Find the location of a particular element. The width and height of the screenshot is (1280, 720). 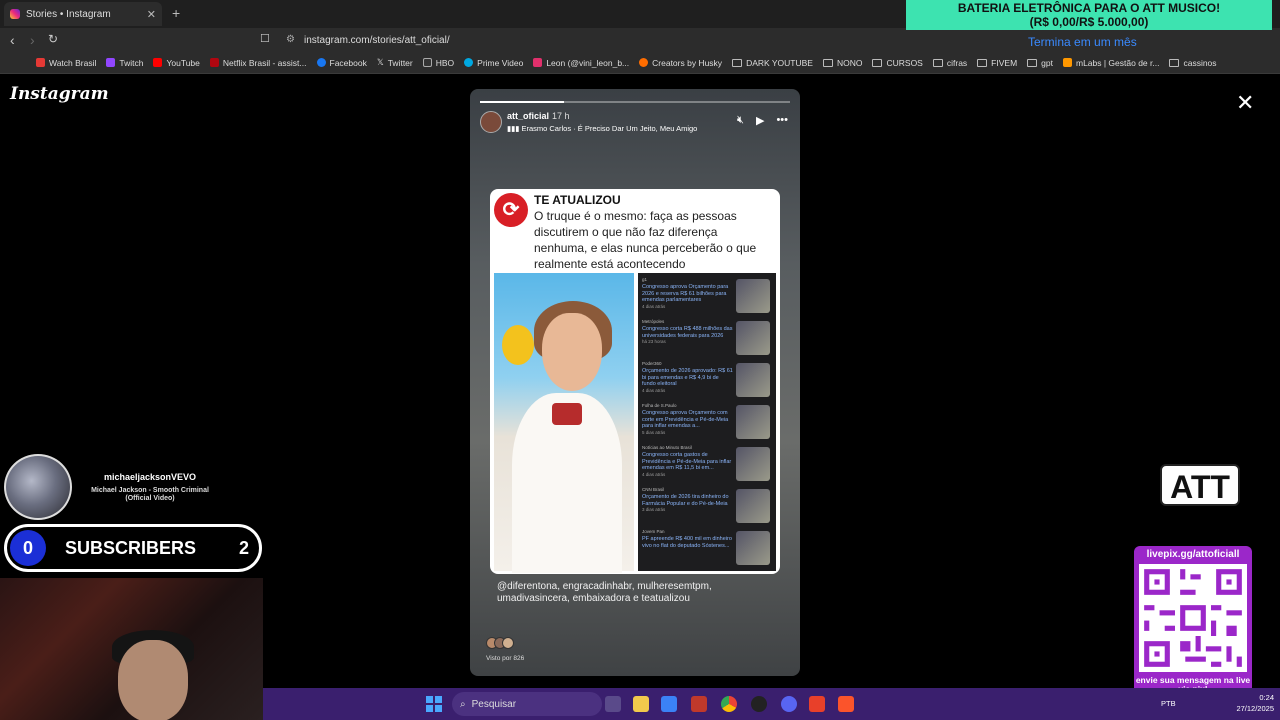

brave-icon is located at coordinates (846, 704).